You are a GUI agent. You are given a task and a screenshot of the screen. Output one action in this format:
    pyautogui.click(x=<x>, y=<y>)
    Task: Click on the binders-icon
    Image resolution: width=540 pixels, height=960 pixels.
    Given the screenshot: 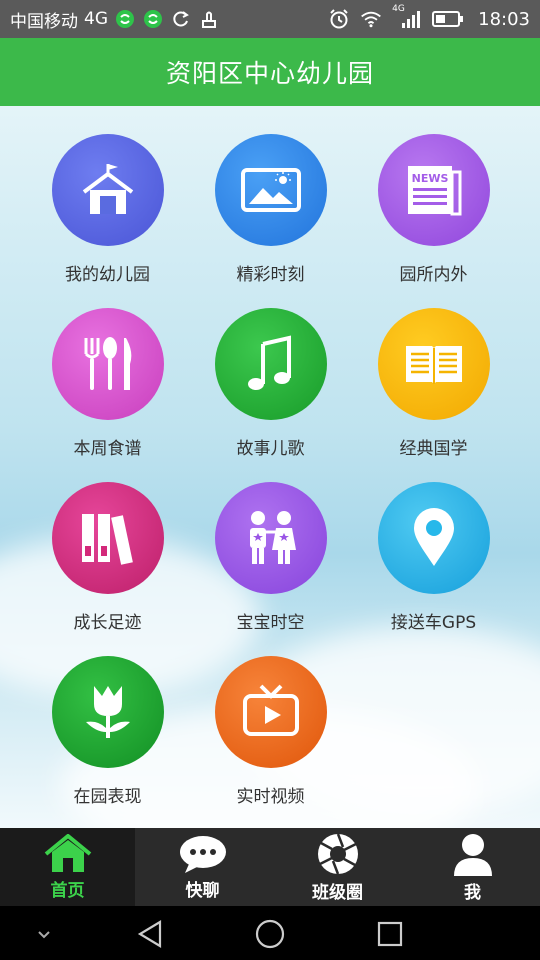 What is the action you would take?
    pyautogui.click(x=107, y=538)
    